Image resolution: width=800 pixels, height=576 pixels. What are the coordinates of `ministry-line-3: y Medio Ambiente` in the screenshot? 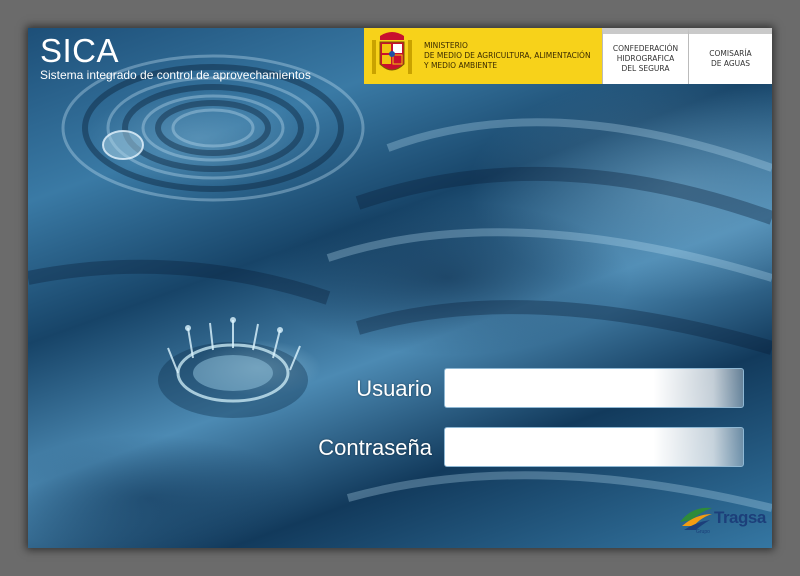 It's located at (461, 65).